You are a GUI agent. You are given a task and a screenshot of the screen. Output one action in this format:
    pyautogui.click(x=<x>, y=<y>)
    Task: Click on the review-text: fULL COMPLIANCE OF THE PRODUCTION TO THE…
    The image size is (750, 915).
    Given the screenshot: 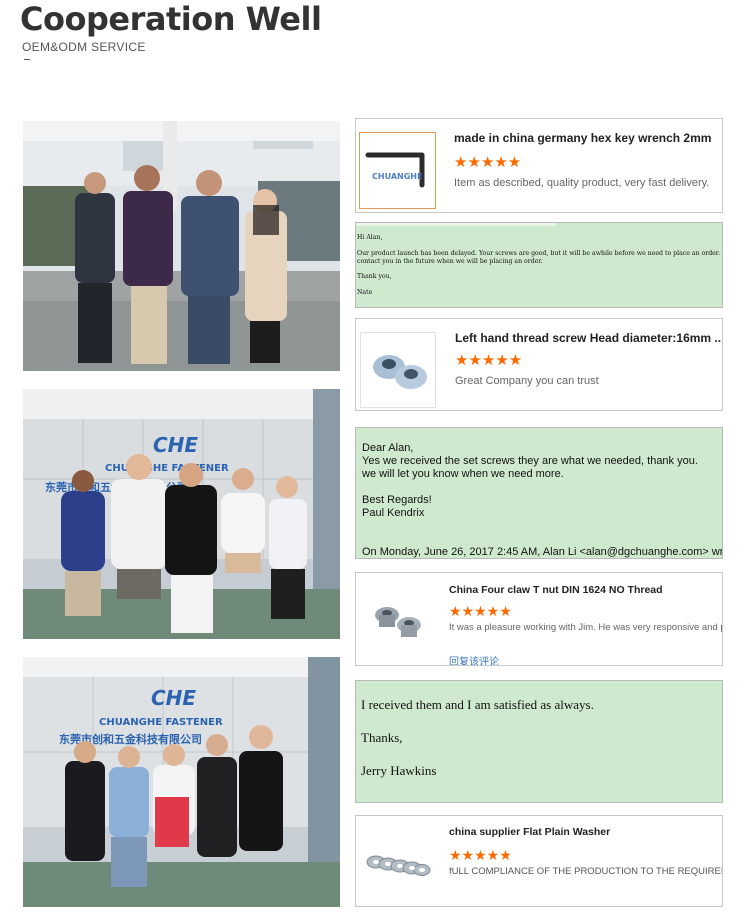 What is the action you would take?
    pyautogui.click(x=586, y=871)
    